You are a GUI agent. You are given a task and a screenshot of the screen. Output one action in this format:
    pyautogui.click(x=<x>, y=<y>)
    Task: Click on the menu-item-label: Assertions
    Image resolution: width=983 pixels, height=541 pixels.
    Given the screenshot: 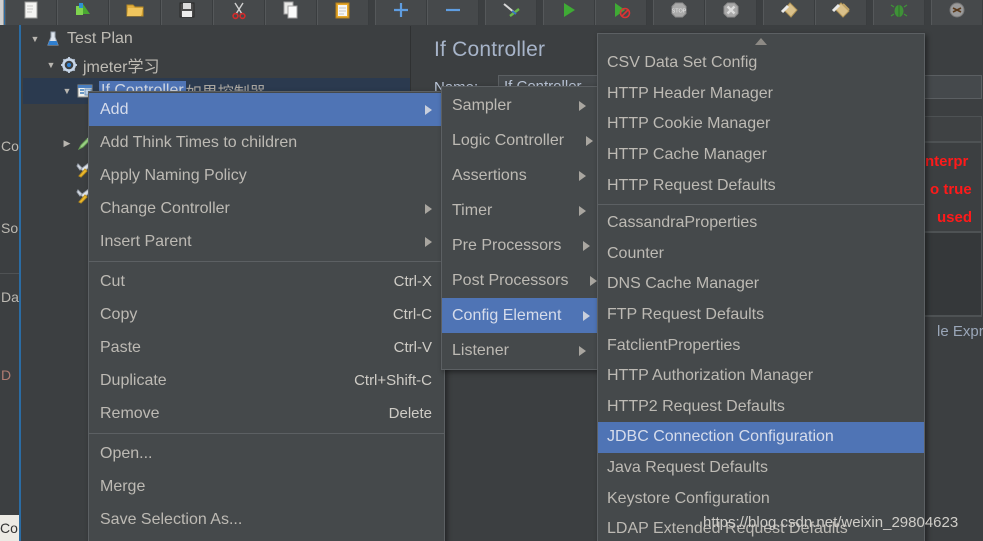 What is the action you would take?
    pyautogui.click(x=489, y=175)
    